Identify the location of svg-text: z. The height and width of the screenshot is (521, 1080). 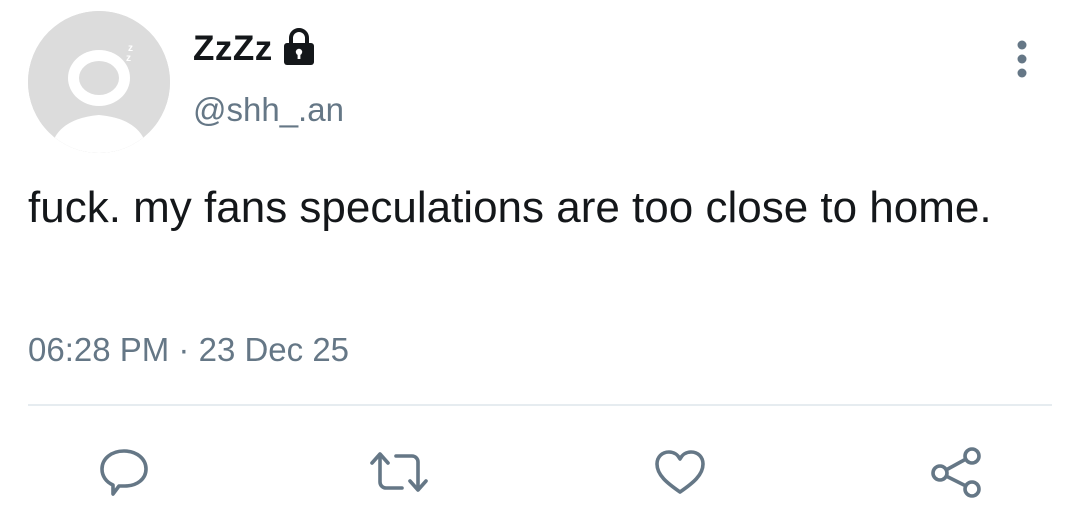
(128, 58).